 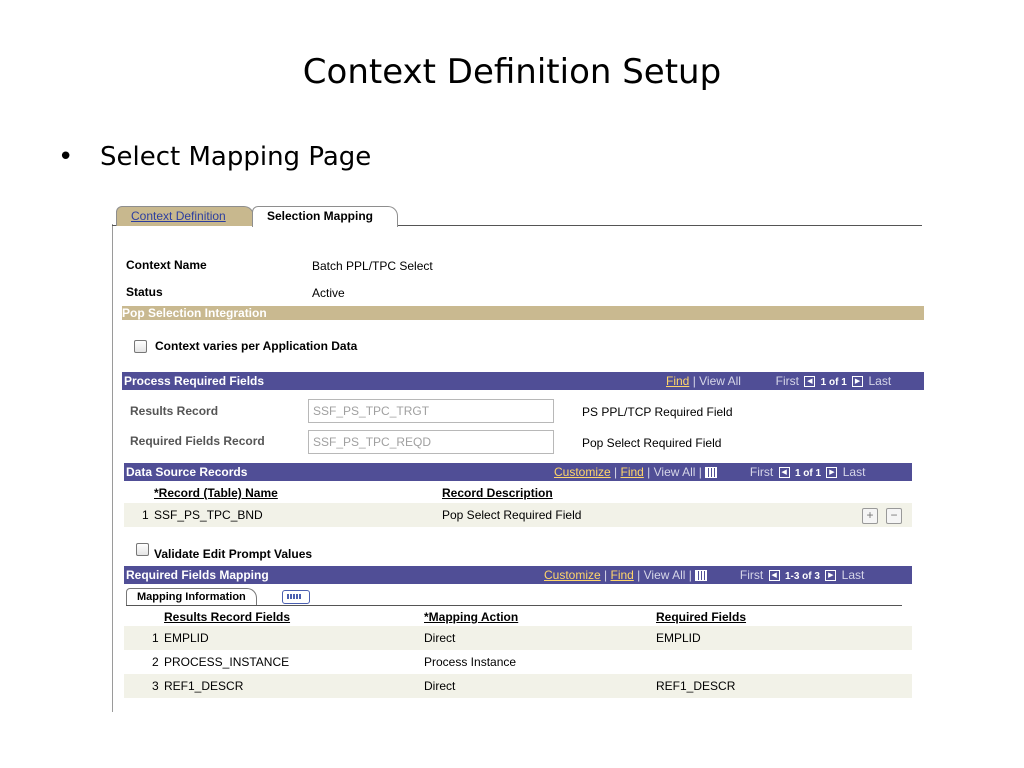 What do you see at coordinates (431, 411) in the screenshot?
I see `results-record-input: SSF_PS_TPC_TRGT` at bounding box center [431, 411].